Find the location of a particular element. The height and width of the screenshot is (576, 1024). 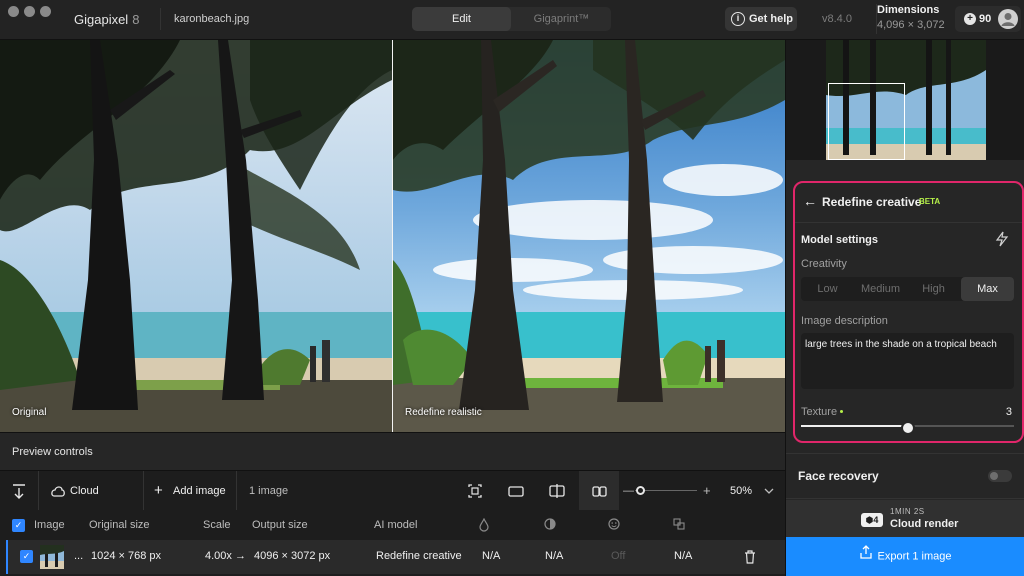

close-window-button is located at coordinates (13, 11).